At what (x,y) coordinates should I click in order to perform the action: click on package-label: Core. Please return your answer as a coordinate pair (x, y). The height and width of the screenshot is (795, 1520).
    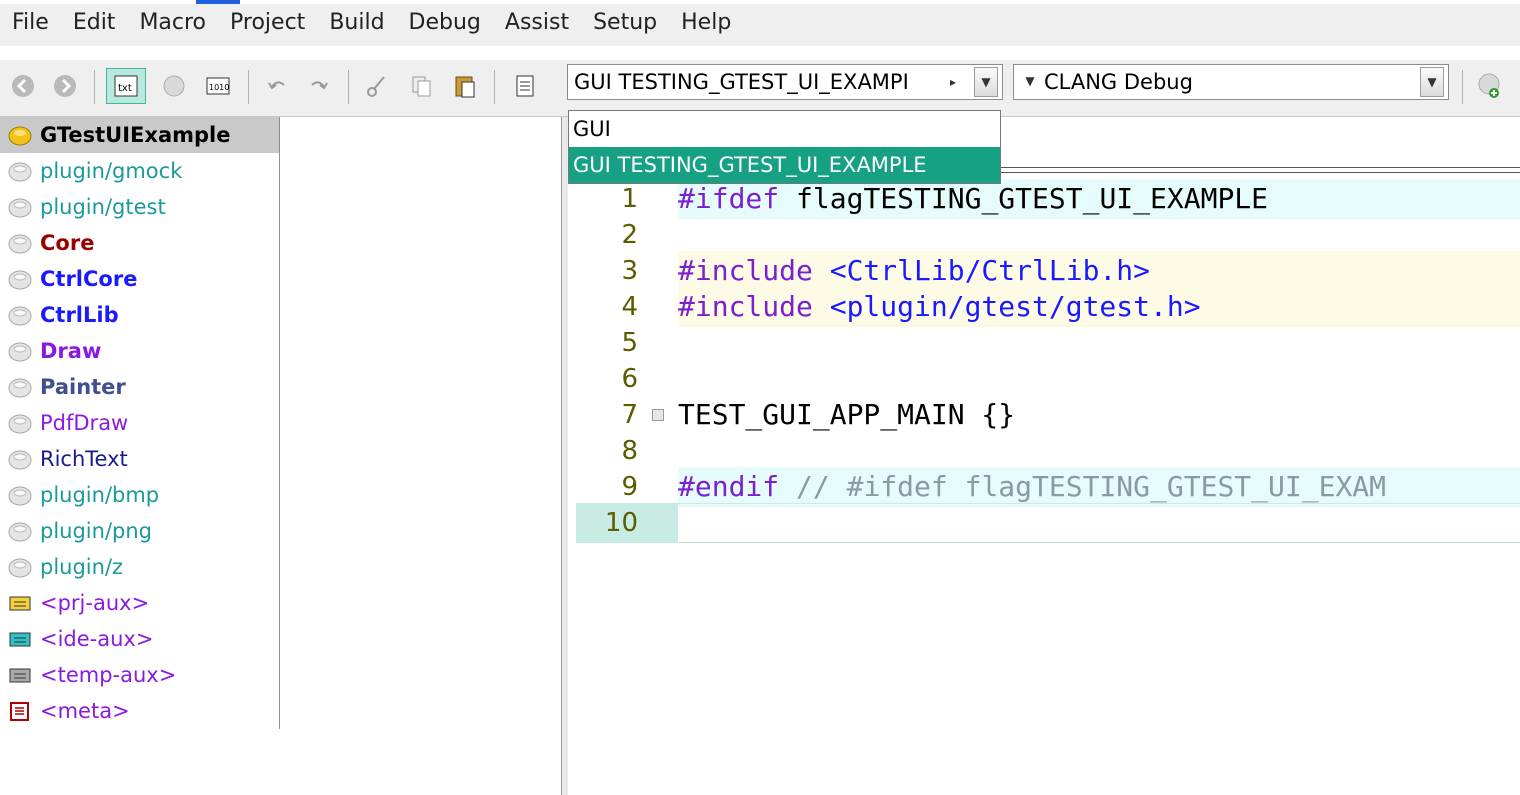
    Looking at the image, I should click on (67, 243).